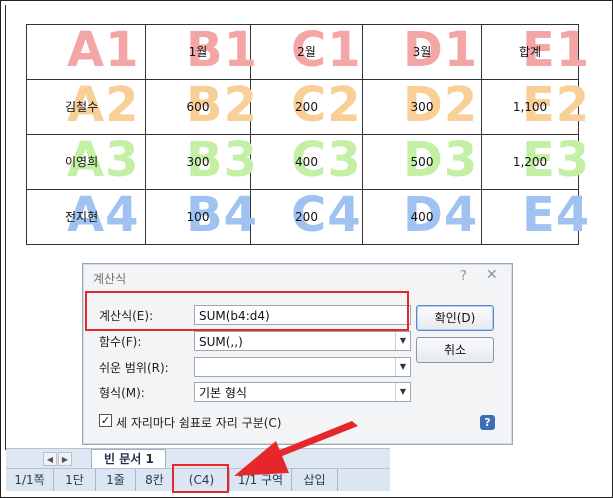  I want to click on arrow-head, so click(261, 458).